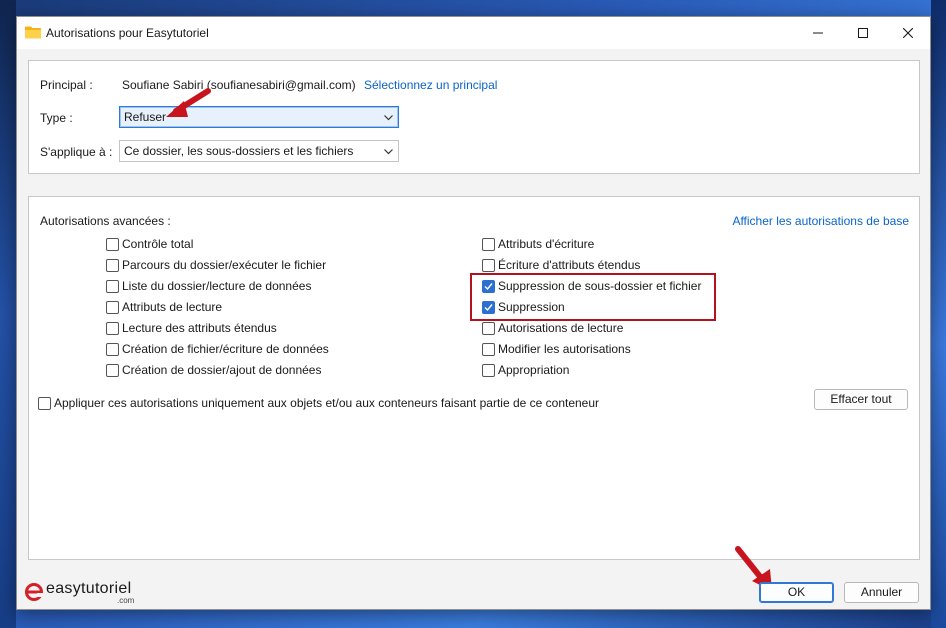 This screenshot has width=946, height=628. I want to click on close-icon, so click(908, 33).